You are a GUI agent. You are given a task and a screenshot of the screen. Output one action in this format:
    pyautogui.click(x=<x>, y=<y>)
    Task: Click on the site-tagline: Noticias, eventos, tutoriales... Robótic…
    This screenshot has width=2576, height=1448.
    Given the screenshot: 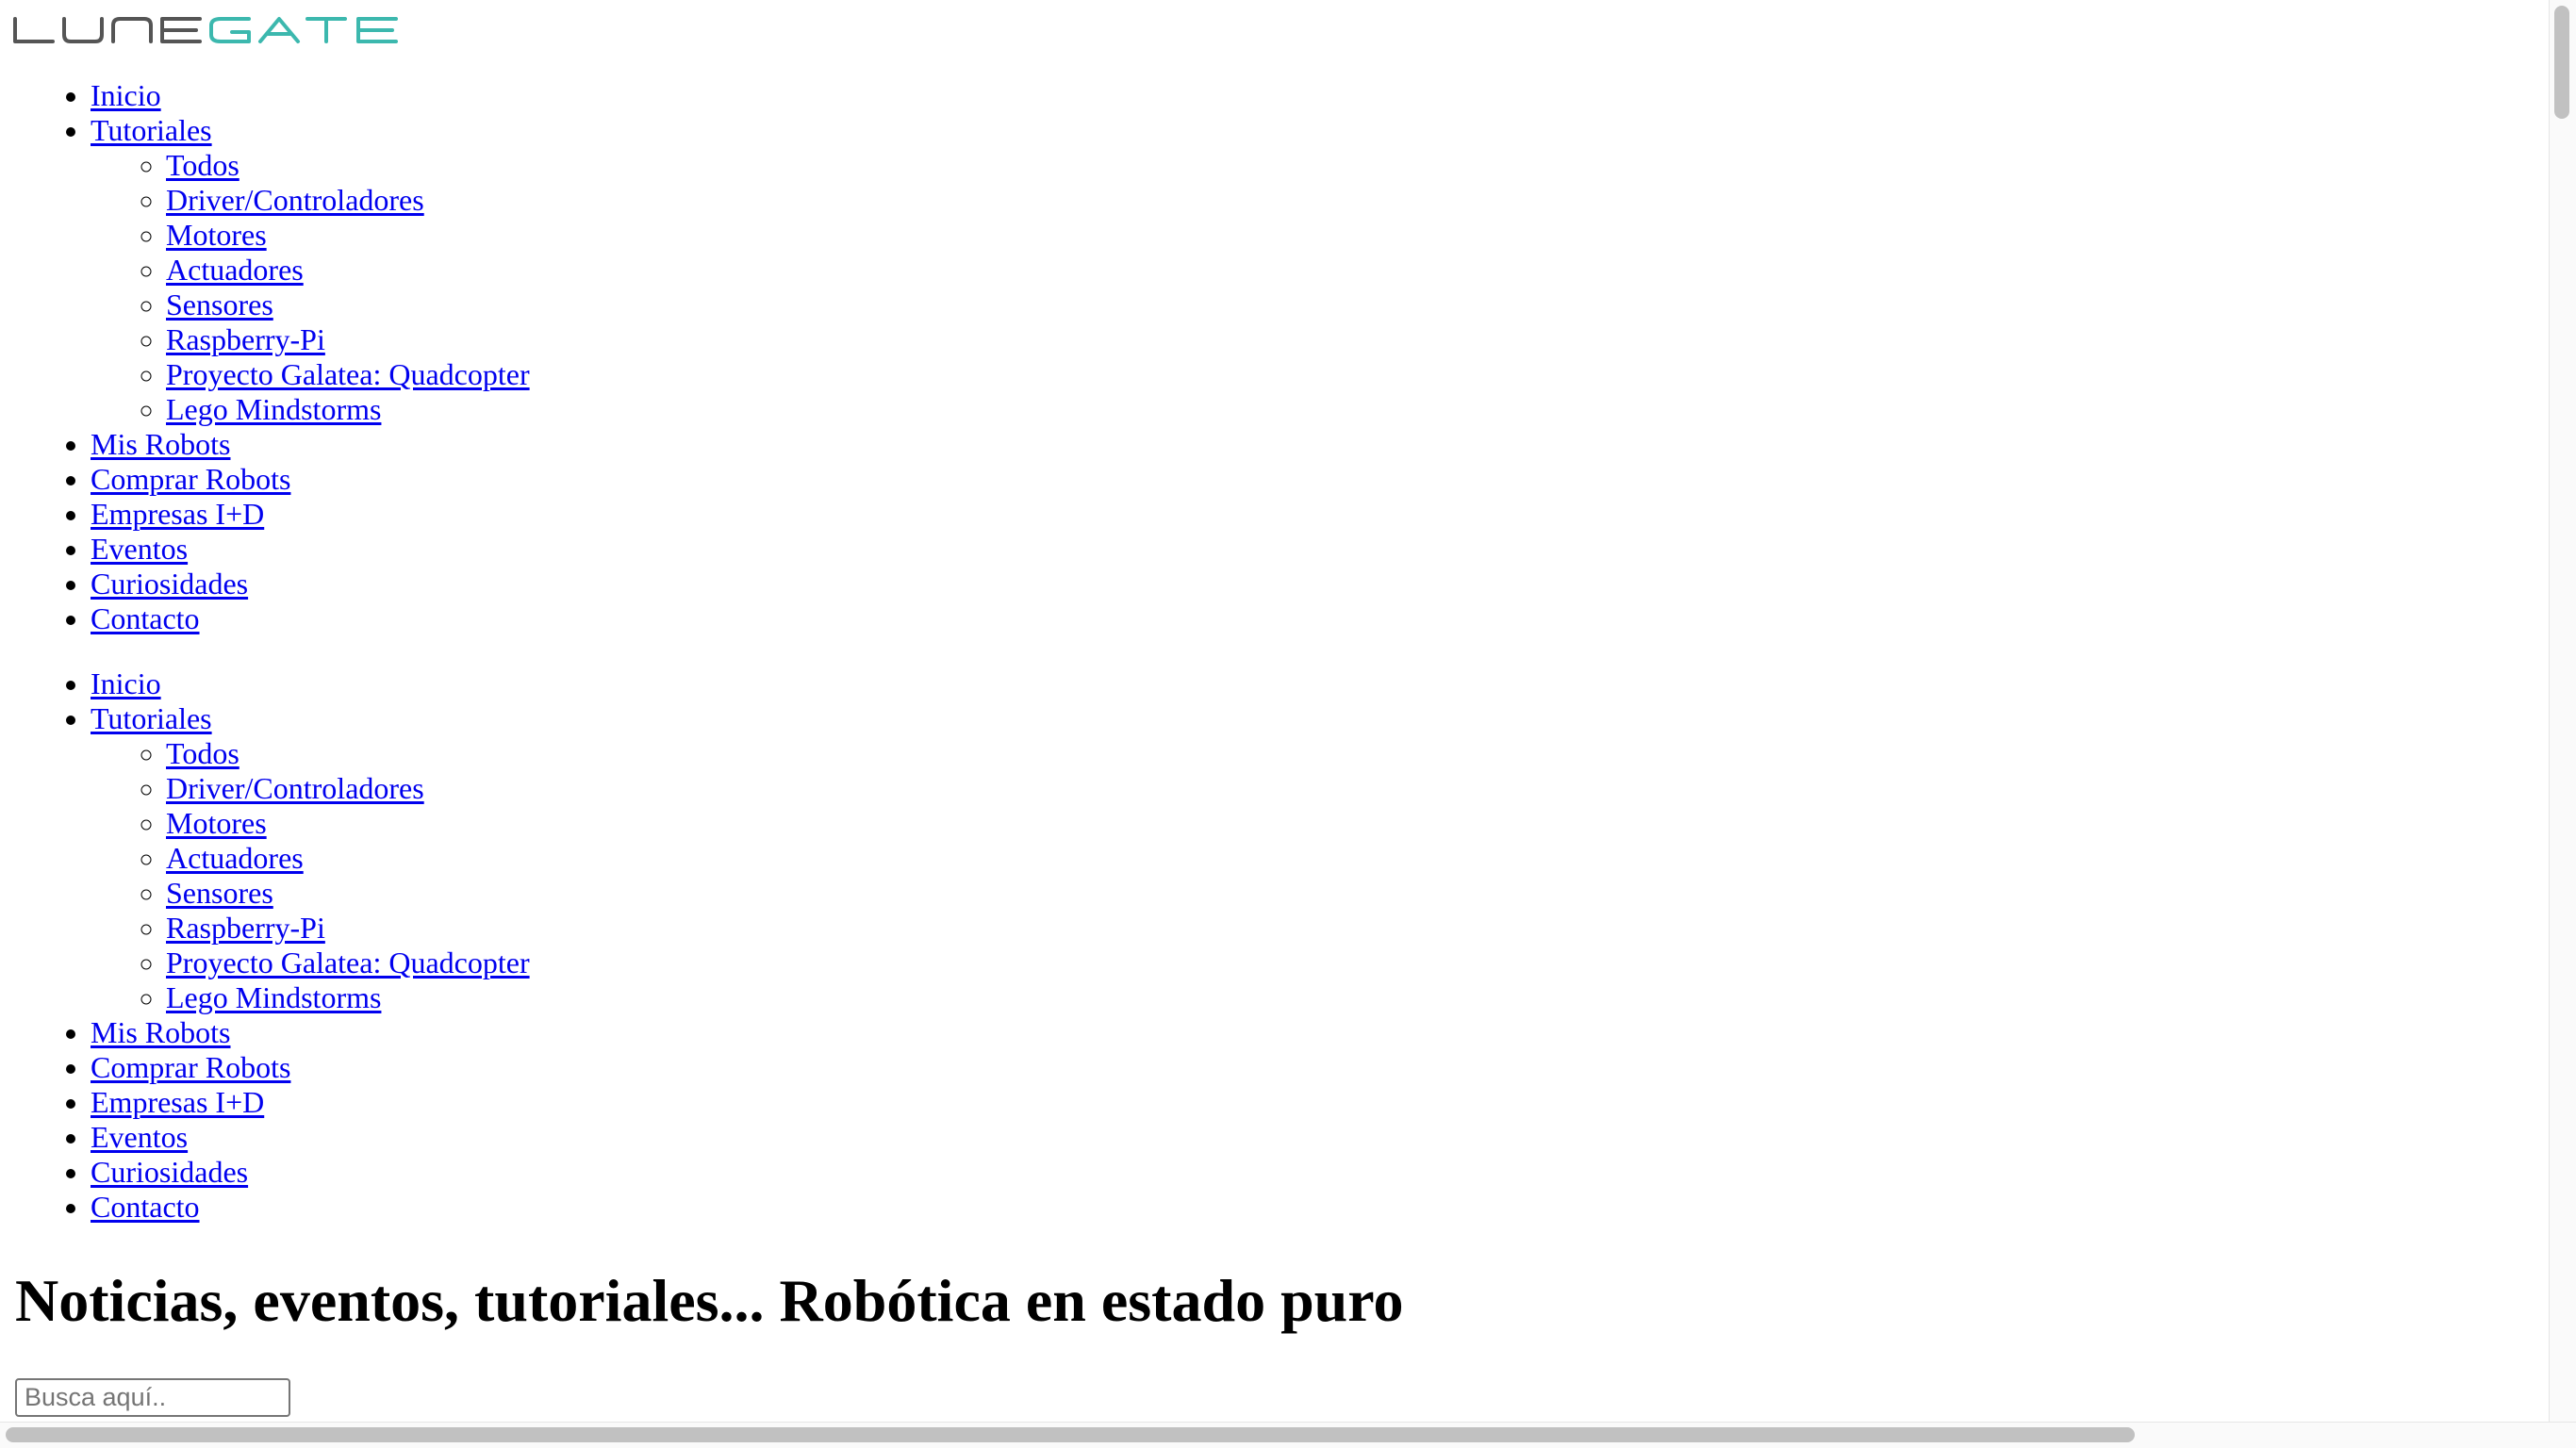 What is the action you would take?
    pyautogui.click(x=709, y=1300)
    